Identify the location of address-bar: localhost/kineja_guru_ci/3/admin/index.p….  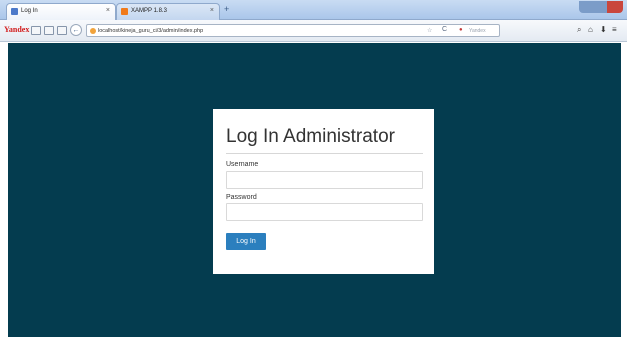
(293, 30).